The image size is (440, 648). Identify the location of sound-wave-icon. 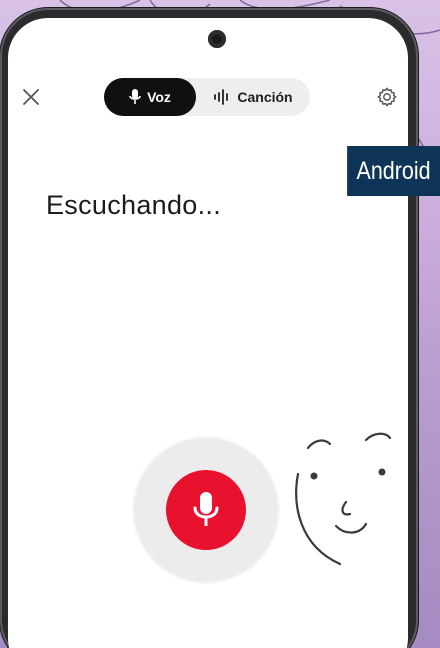
(221, 97).